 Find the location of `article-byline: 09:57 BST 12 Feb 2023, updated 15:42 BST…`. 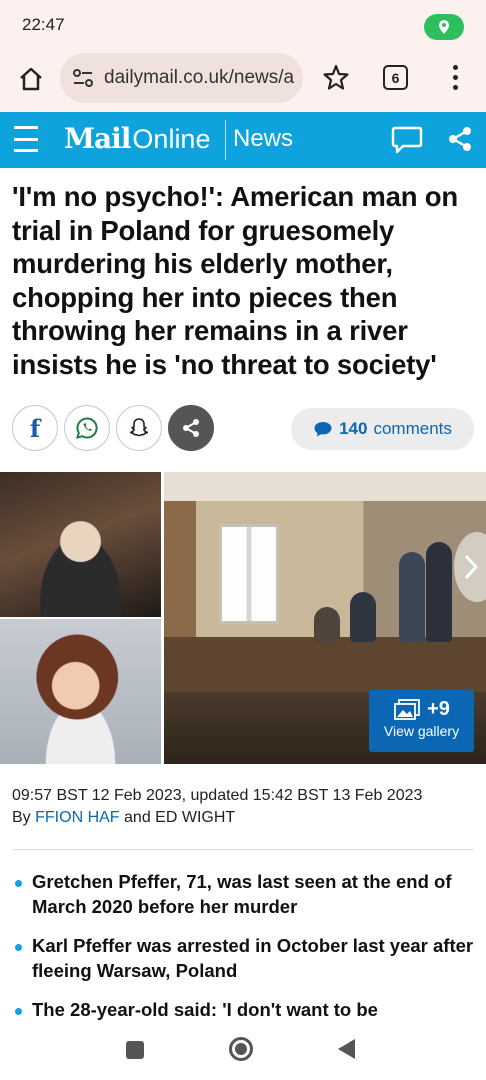

article-byline: 09:57 BST 12 Feb 2023, updated 15:42 BST… is located at coordinates (245, 807).